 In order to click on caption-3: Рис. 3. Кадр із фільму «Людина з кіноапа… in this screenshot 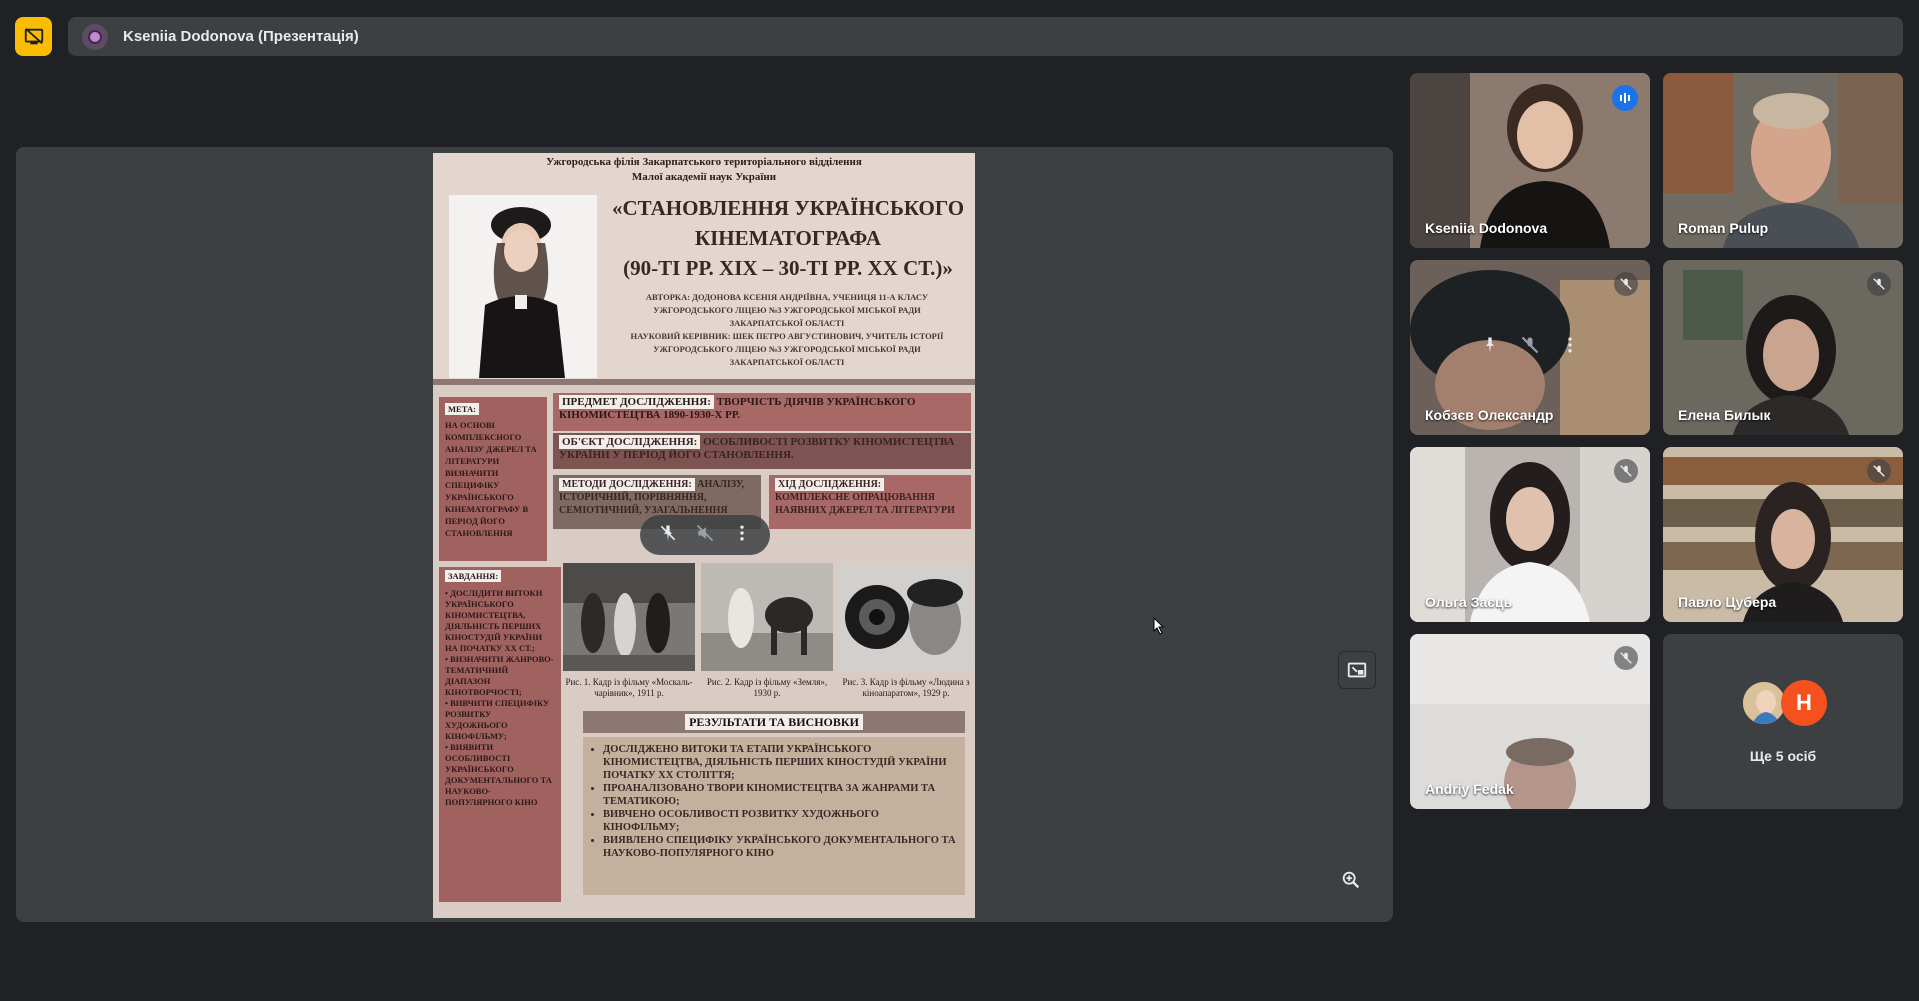, I will do `click(906, 687)`.